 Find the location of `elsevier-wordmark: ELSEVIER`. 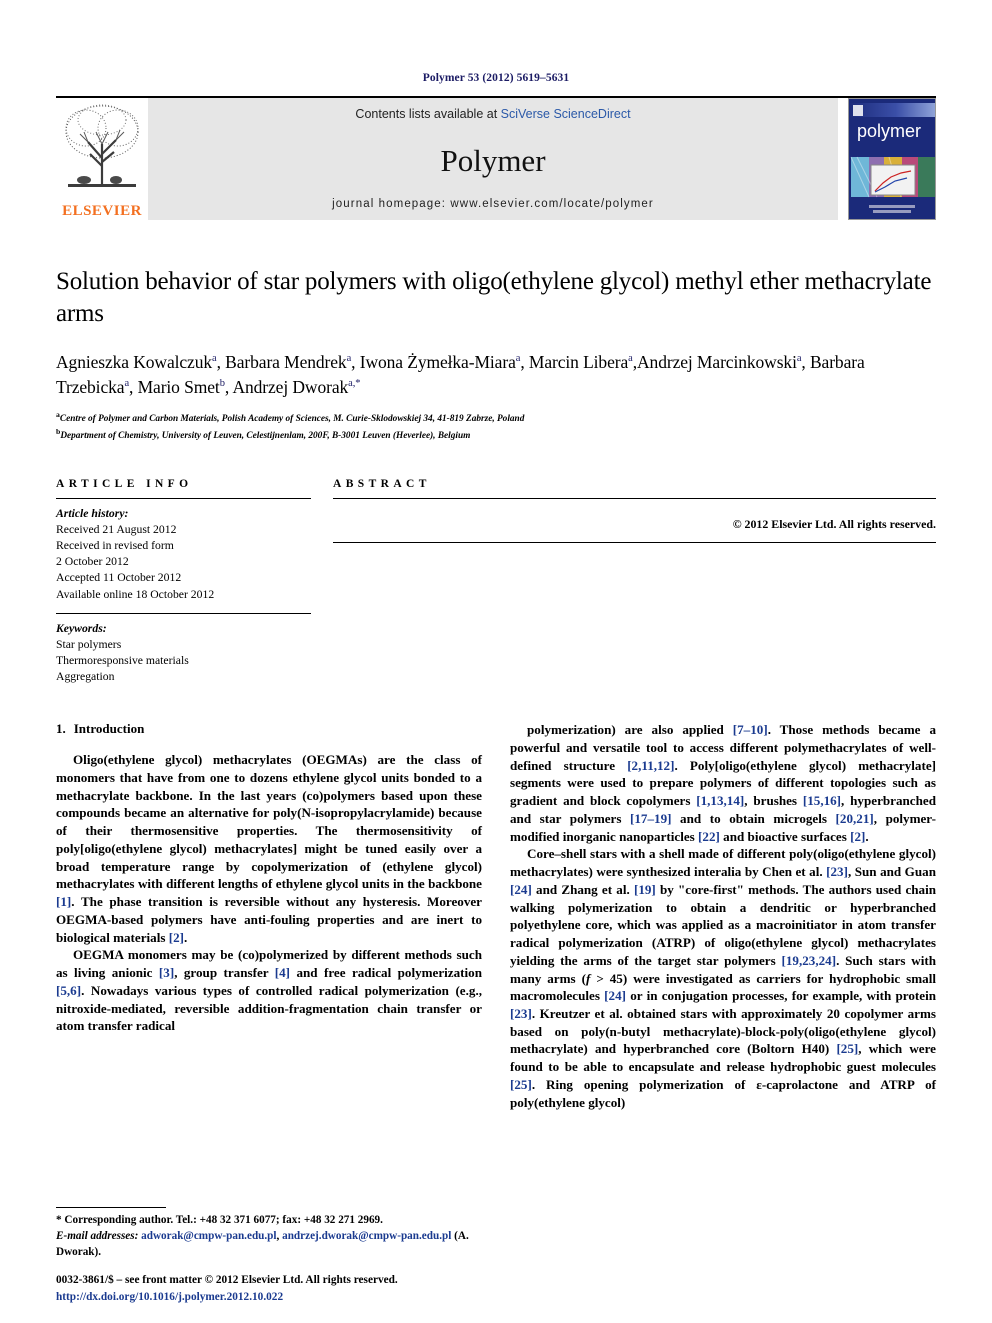

elsevier-wordmark: ELSEVIER is located at coordinates (102, 211).